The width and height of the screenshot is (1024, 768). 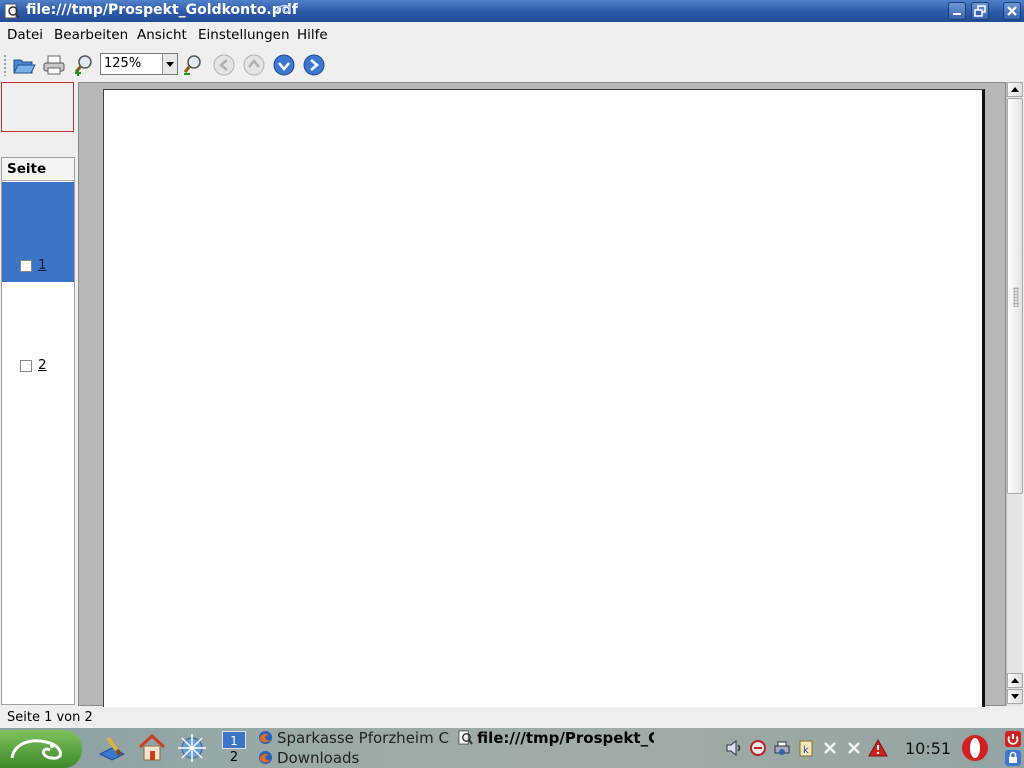 I want to click on task-kpdf: file:///tmp/Prospekt_G, so click(x=556, y=738).